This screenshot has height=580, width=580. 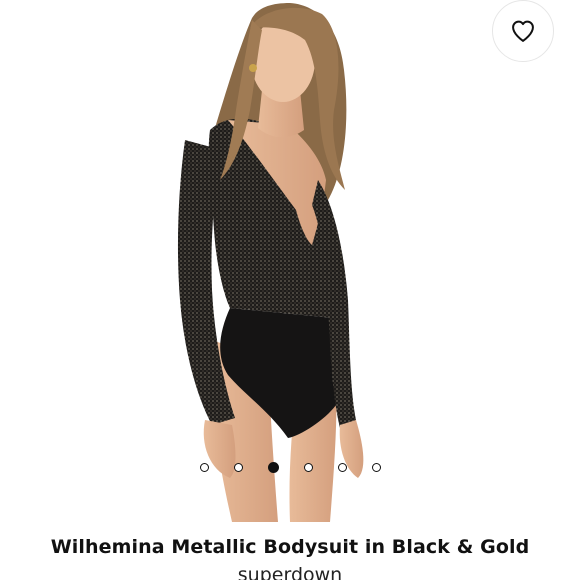 I want to click on carousel-dot-3-active, so click(x=273, y=467).